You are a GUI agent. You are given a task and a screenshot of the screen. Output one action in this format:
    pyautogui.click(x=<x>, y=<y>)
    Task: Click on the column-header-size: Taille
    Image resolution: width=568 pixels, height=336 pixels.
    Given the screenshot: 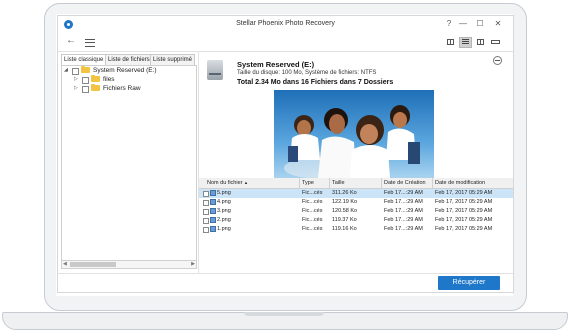 What is the action you would take?
    pyautogui.click(x=355, y=183)
    